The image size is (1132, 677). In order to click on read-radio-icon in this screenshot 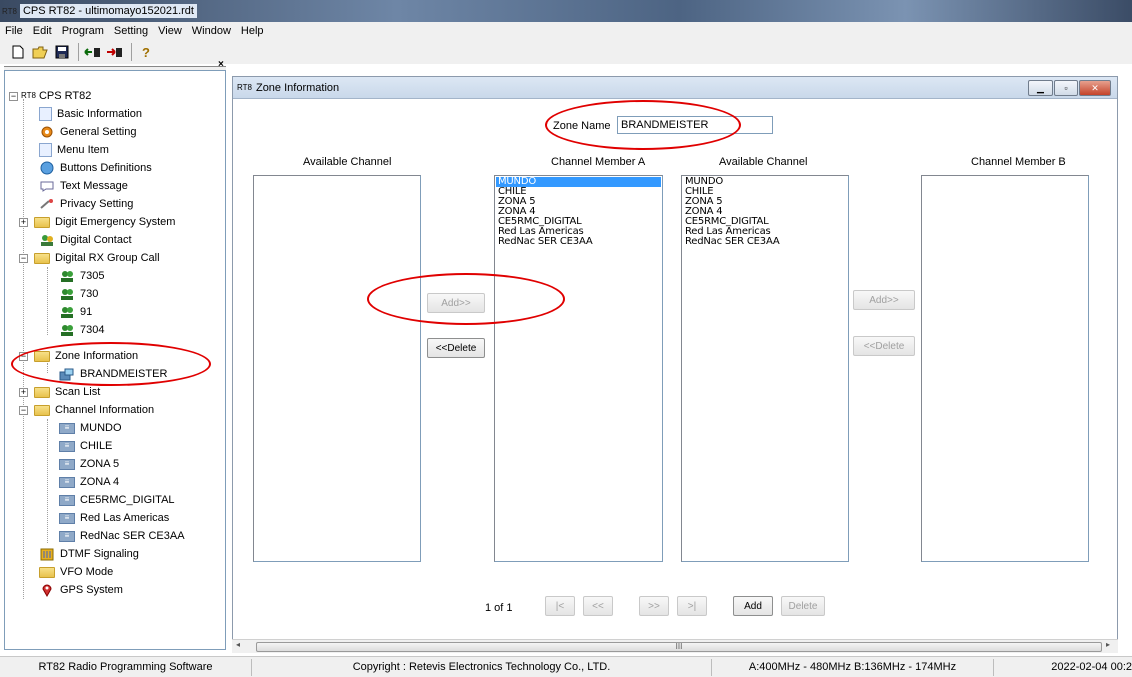, I will do `click(93, 52)`.